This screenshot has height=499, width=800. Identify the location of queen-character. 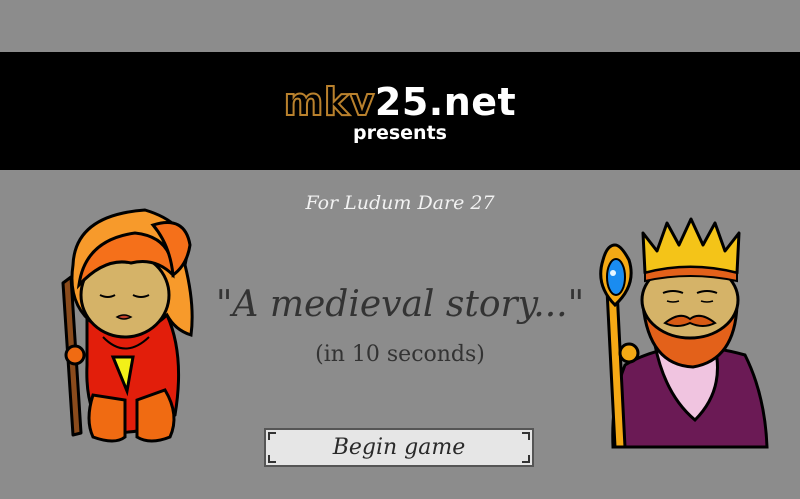
(127, 325).